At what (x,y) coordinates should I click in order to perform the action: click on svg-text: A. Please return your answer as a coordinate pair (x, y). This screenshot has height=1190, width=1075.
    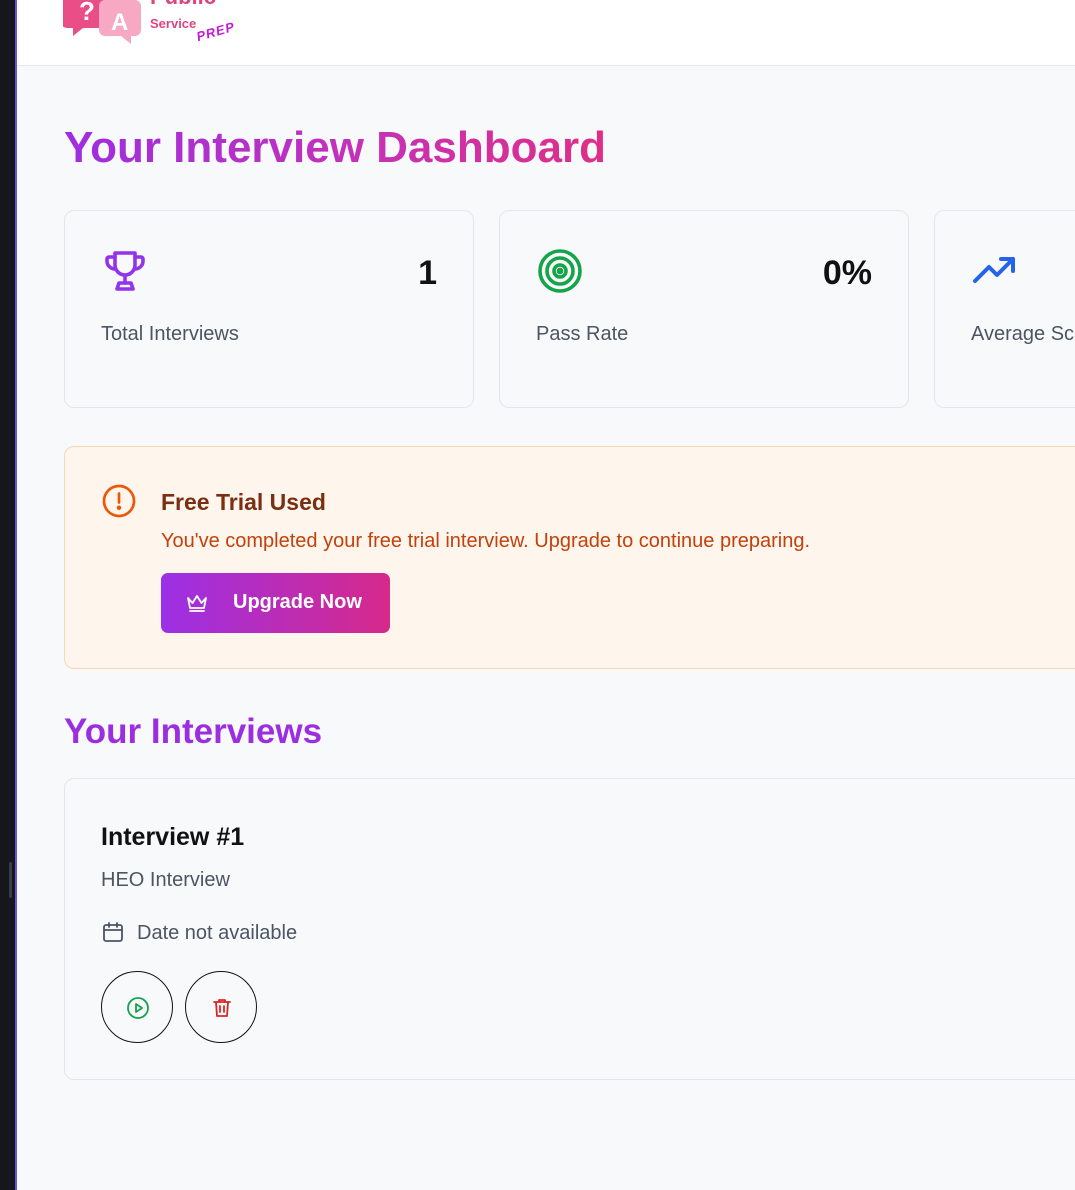
    Looking at the image, I should click on (119, 22).